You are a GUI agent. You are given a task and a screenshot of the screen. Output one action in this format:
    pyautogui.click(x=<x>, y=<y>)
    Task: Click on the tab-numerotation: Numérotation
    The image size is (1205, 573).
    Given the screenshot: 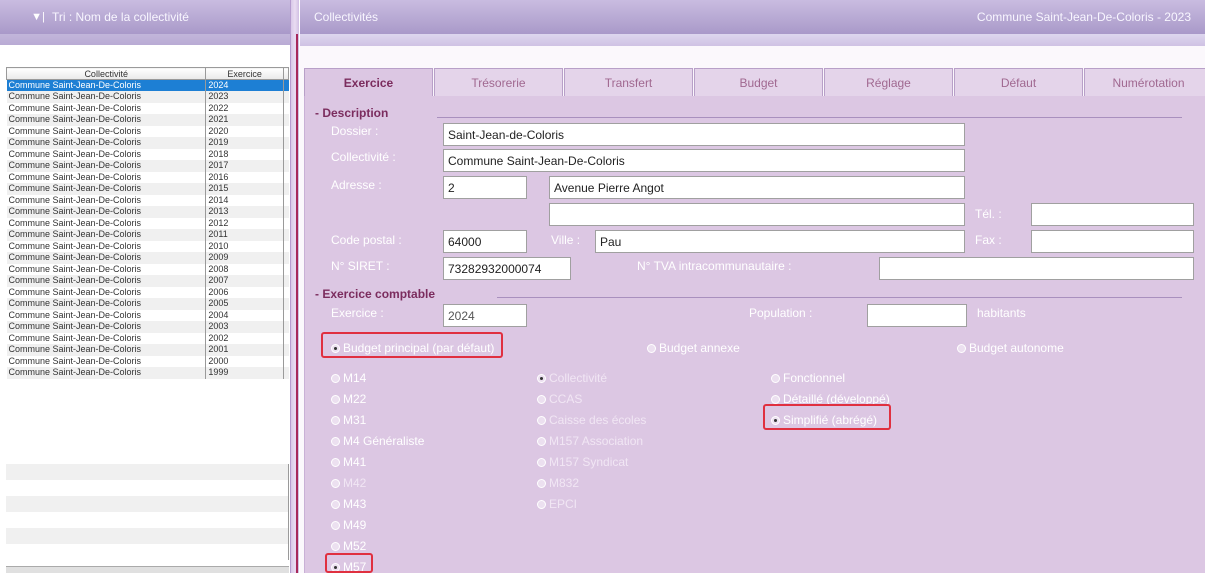 What is the action you would take?
    pyautogui.click(x=1144, y=82)
    